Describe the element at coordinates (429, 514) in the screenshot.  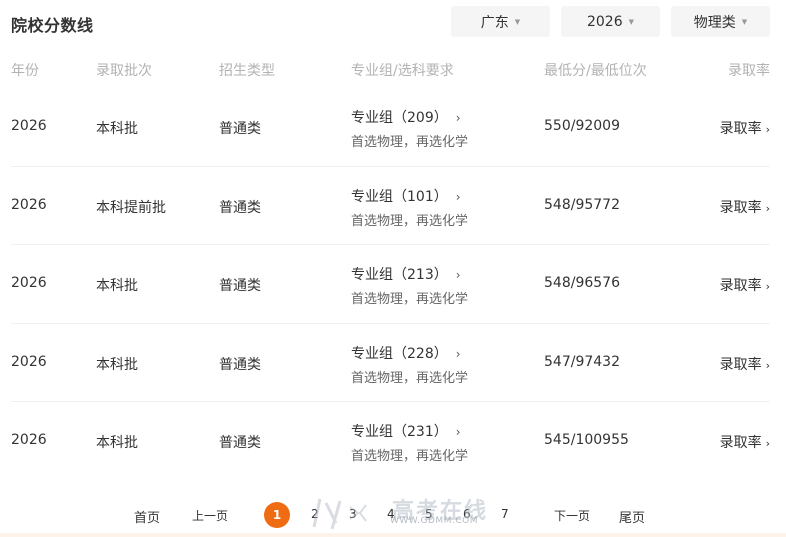
I see `page-button-5: 5` at that location.